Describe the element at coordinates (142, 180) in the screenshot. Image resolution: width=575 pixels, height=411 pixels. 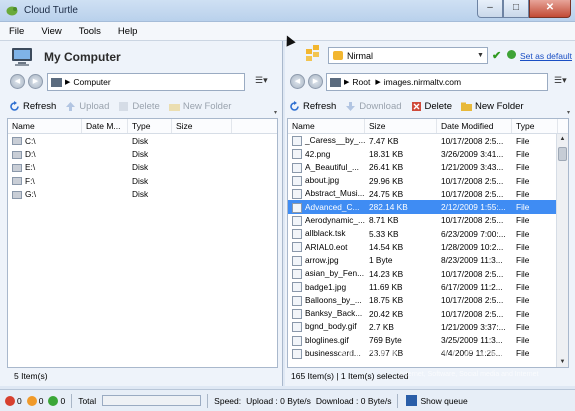
I see `table-row: F:\ Disk` at that location.